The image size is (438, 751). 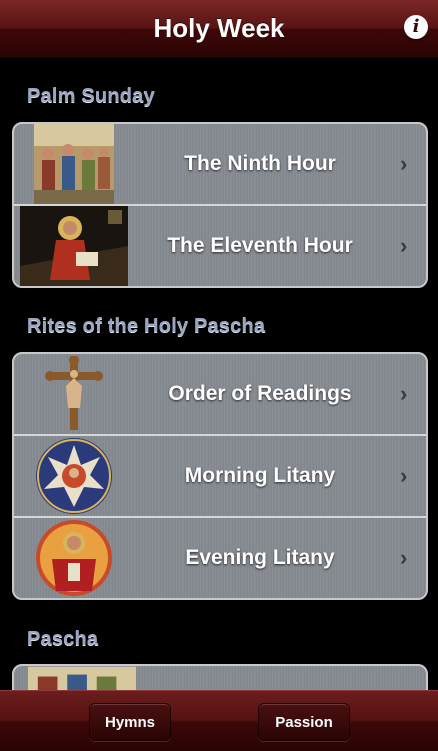 I want to click on list-item-eleventh-hour: The Eleventh Hour ›, so click(x=220, y=246).